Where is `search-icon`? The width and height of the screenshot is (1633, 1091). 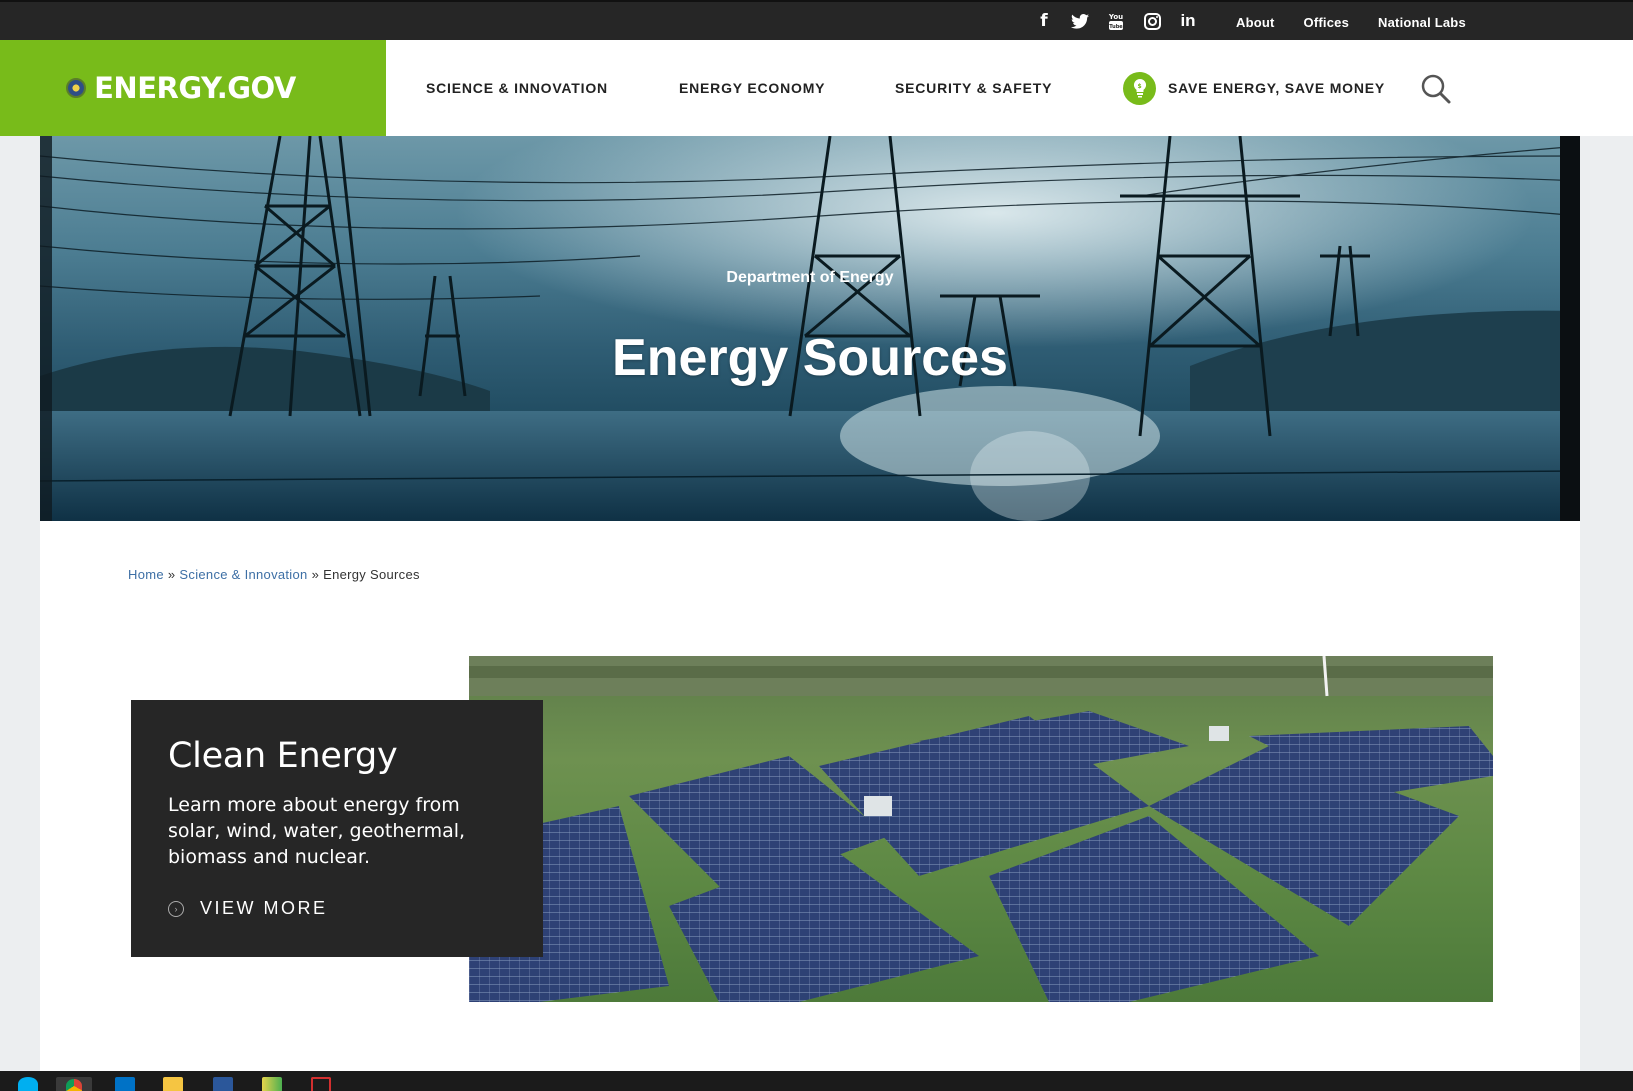 search-icon is located at coordinates (1436, 89).